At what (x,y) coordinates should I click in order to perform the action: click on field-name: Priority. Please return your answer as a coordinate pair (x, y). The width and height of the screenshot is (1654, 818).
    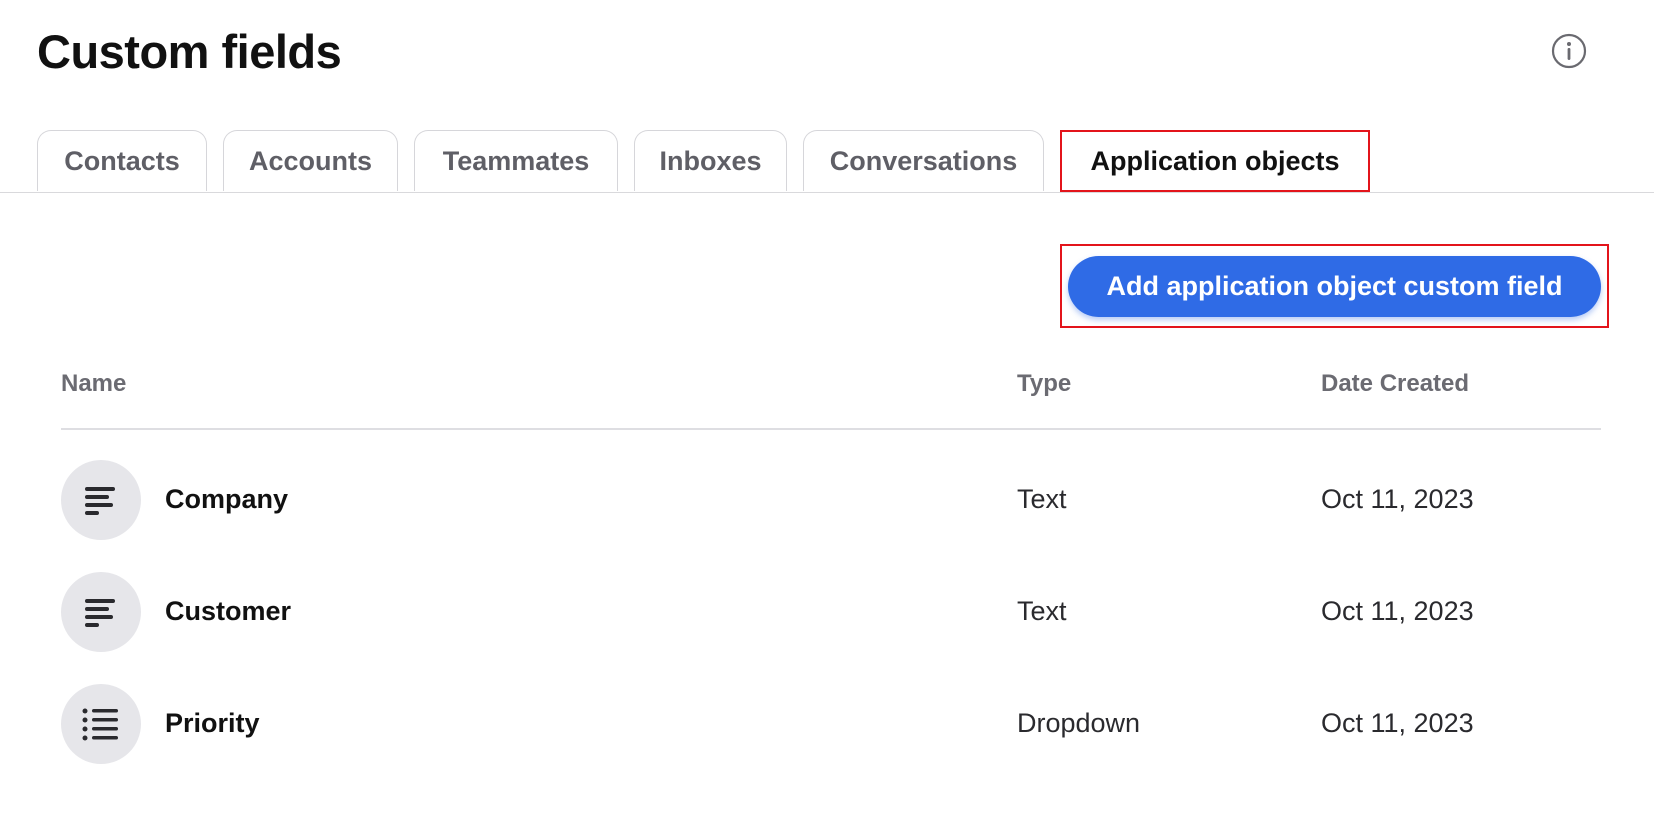
    Looking at the image, I should click on (212, 723).